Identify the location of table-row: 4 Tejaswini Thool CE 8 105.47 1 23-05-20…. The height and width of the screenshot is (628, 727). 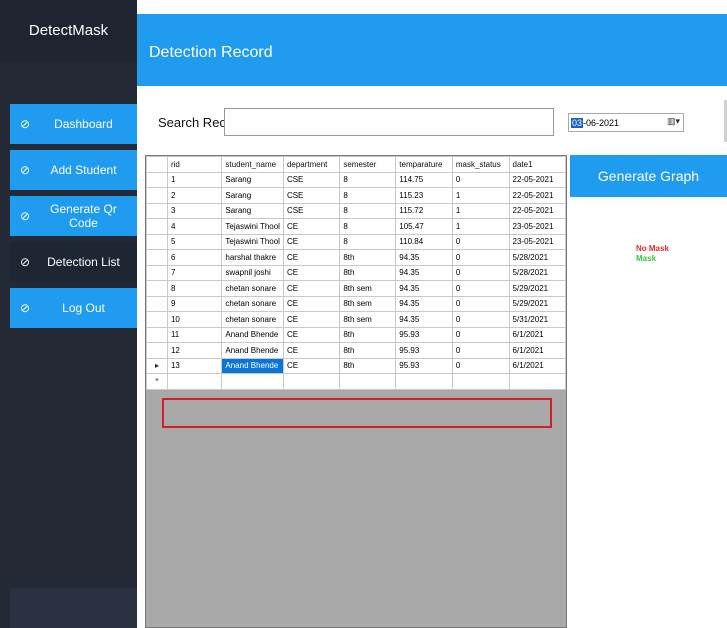
(356, 226).